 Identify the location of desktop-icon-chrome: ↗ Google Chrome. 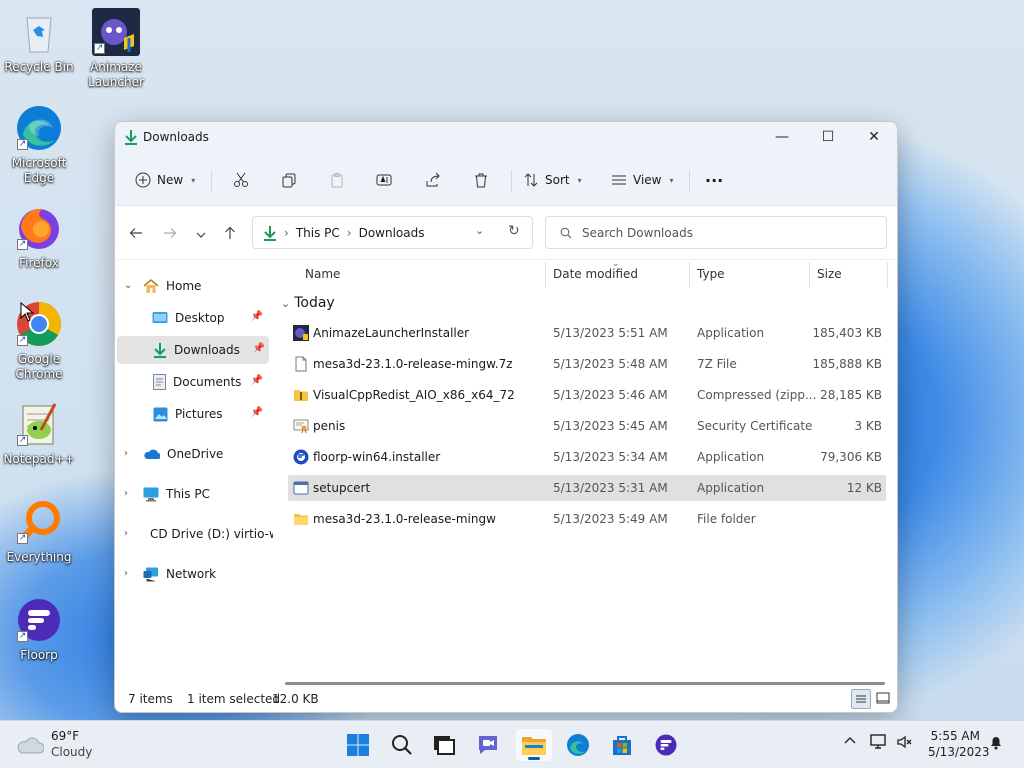
(39, 341).